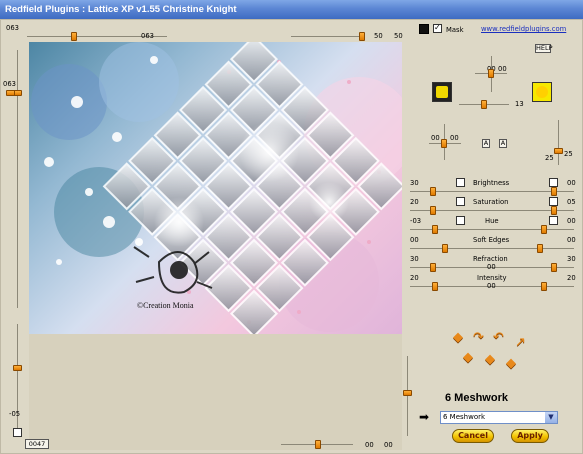 This screenshot has height=454, width=583. Describe the element at coordinates (388, 445) in the screenshot. I see `bottom-value-2: 00` at that location.